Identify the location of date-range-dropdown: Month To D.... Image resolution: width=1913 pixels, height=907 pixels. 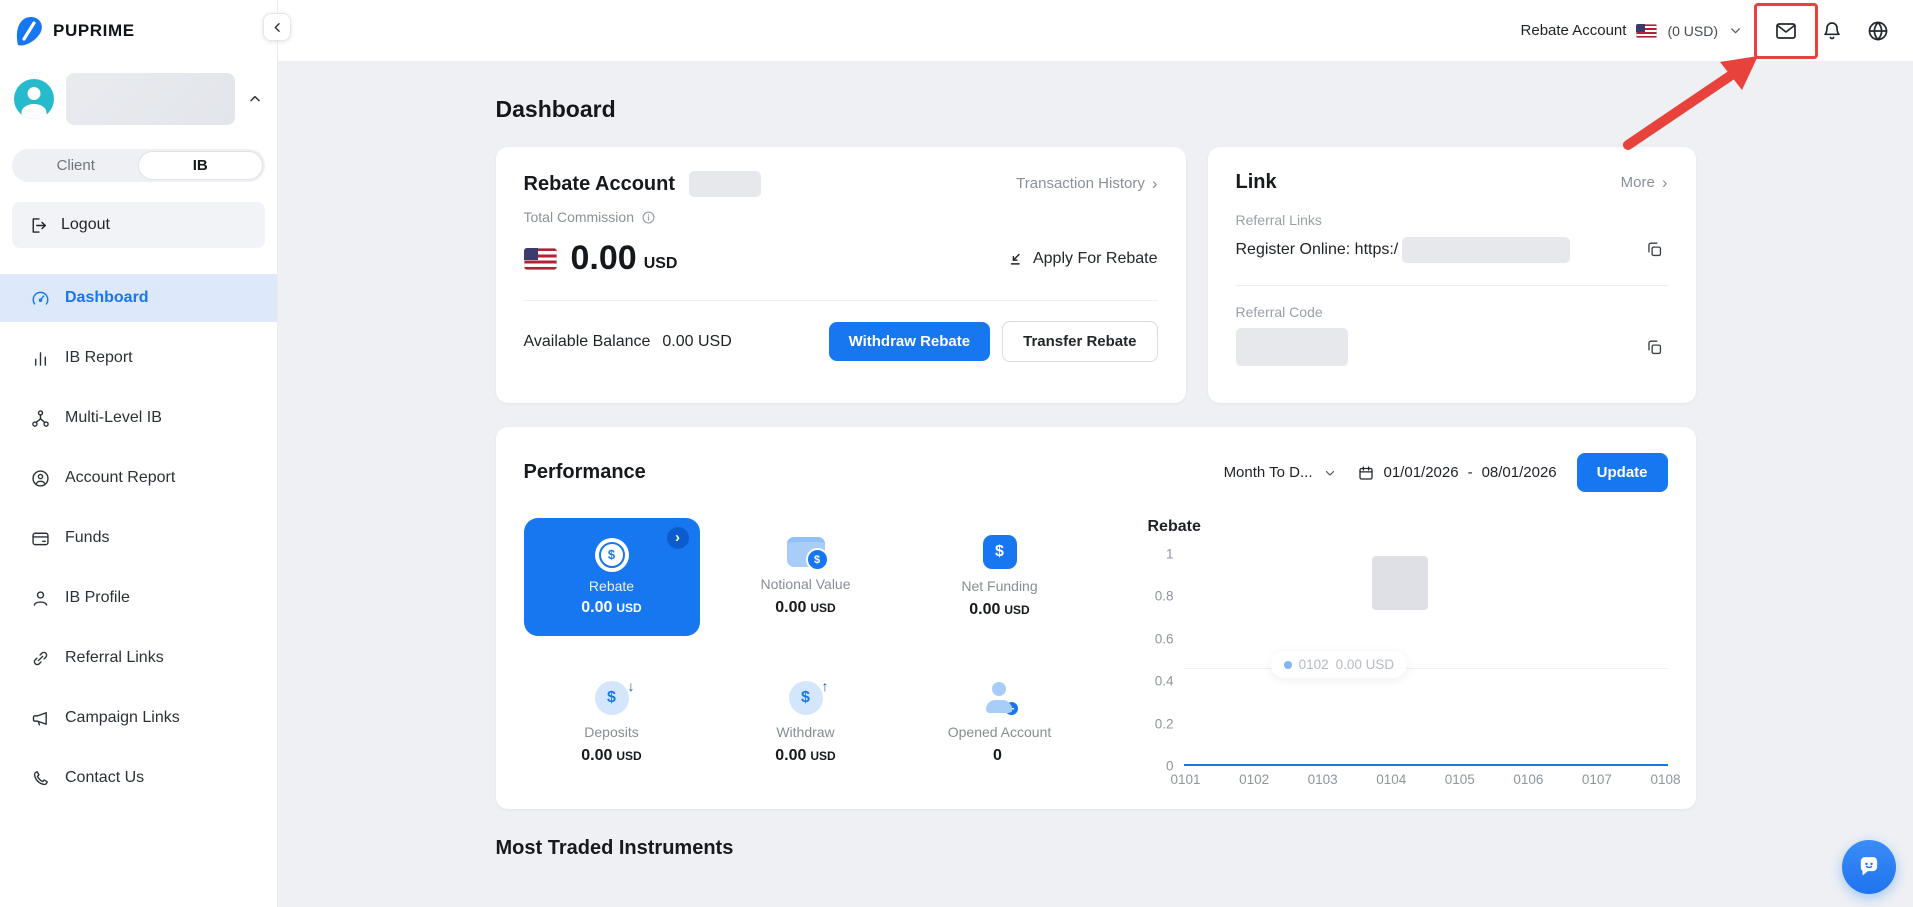
(1280, 472).